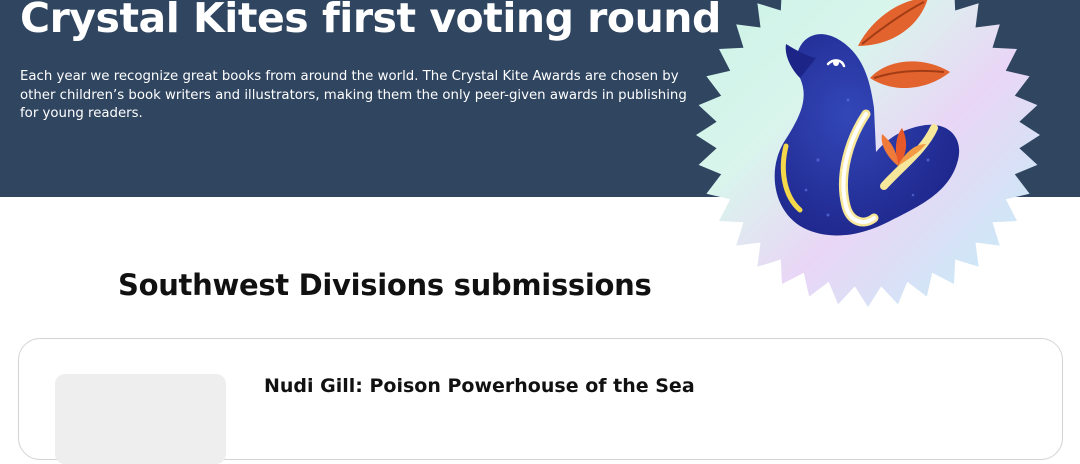 Image resolution: width=1080 pixels, height=464 pixels. What do you see at coordinates (140, 419) in the screenshot?
I see `book-cover-image` at bounding box center [140, 419].